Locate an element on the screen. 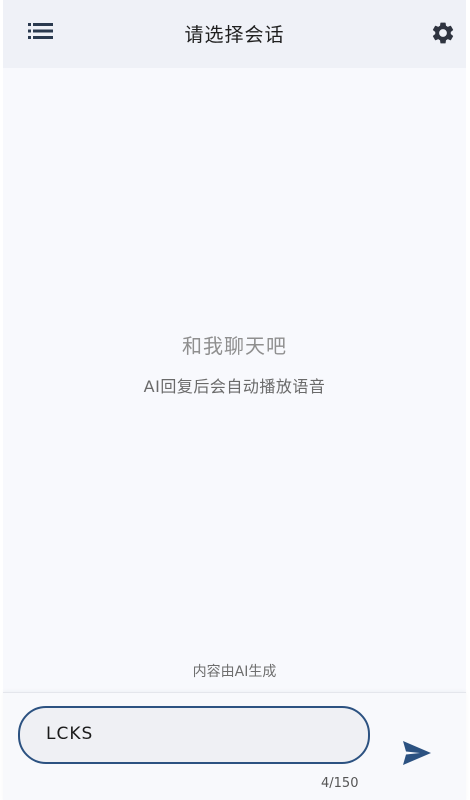 The image size is (470, 800). settings-button is located at coordinates (443, 33).